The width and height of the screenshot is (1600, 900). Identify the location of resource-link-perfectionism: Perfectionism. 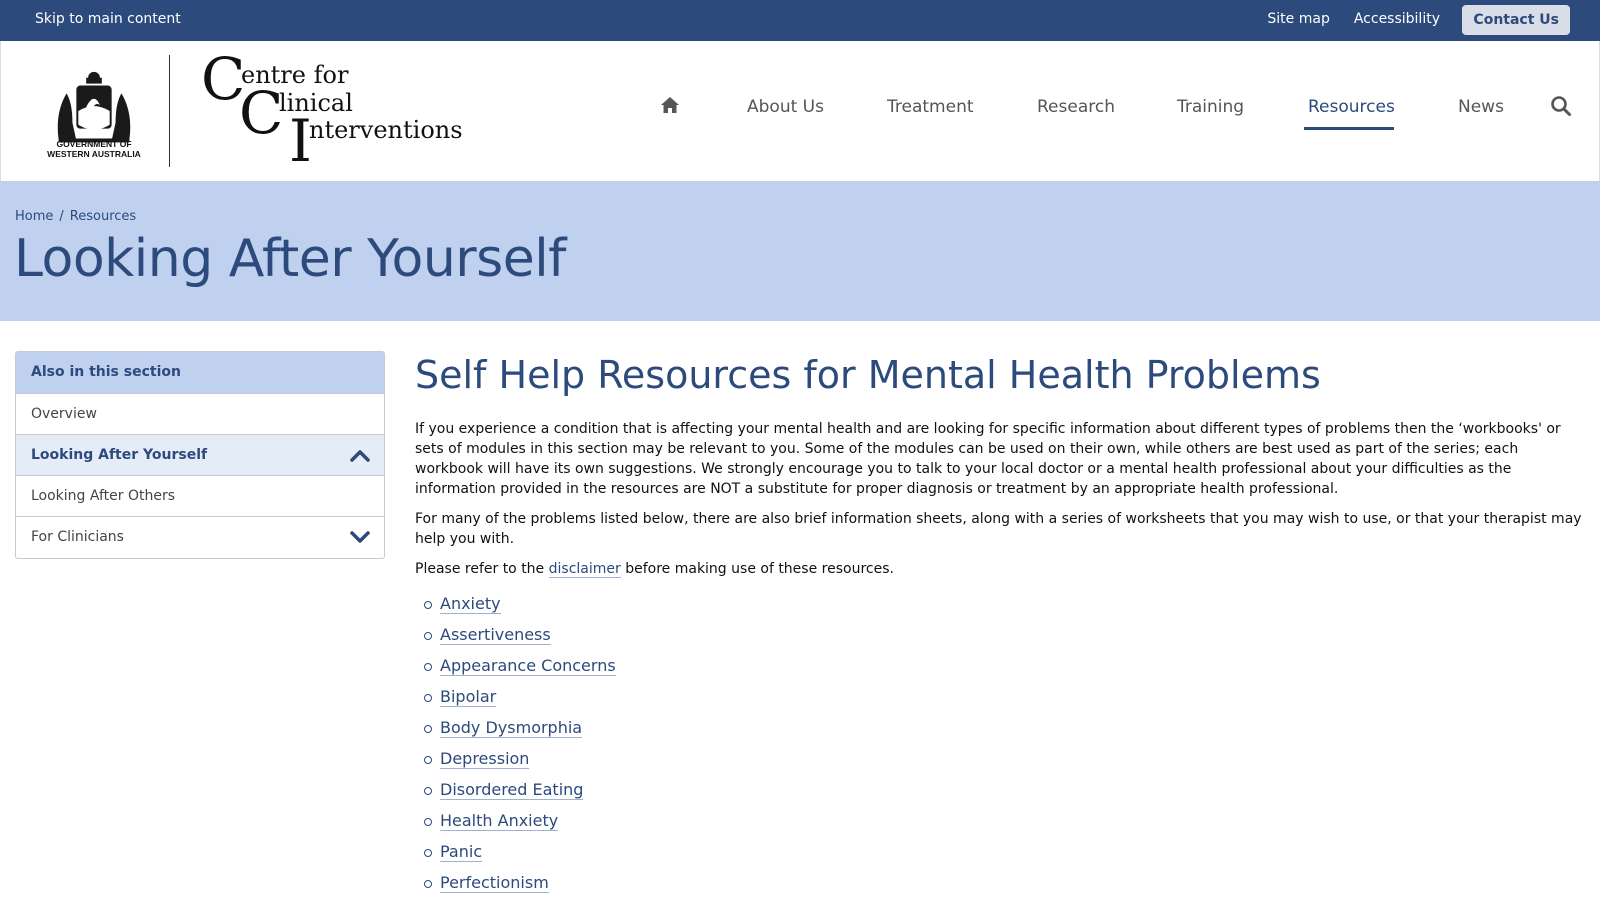
(494, 883).